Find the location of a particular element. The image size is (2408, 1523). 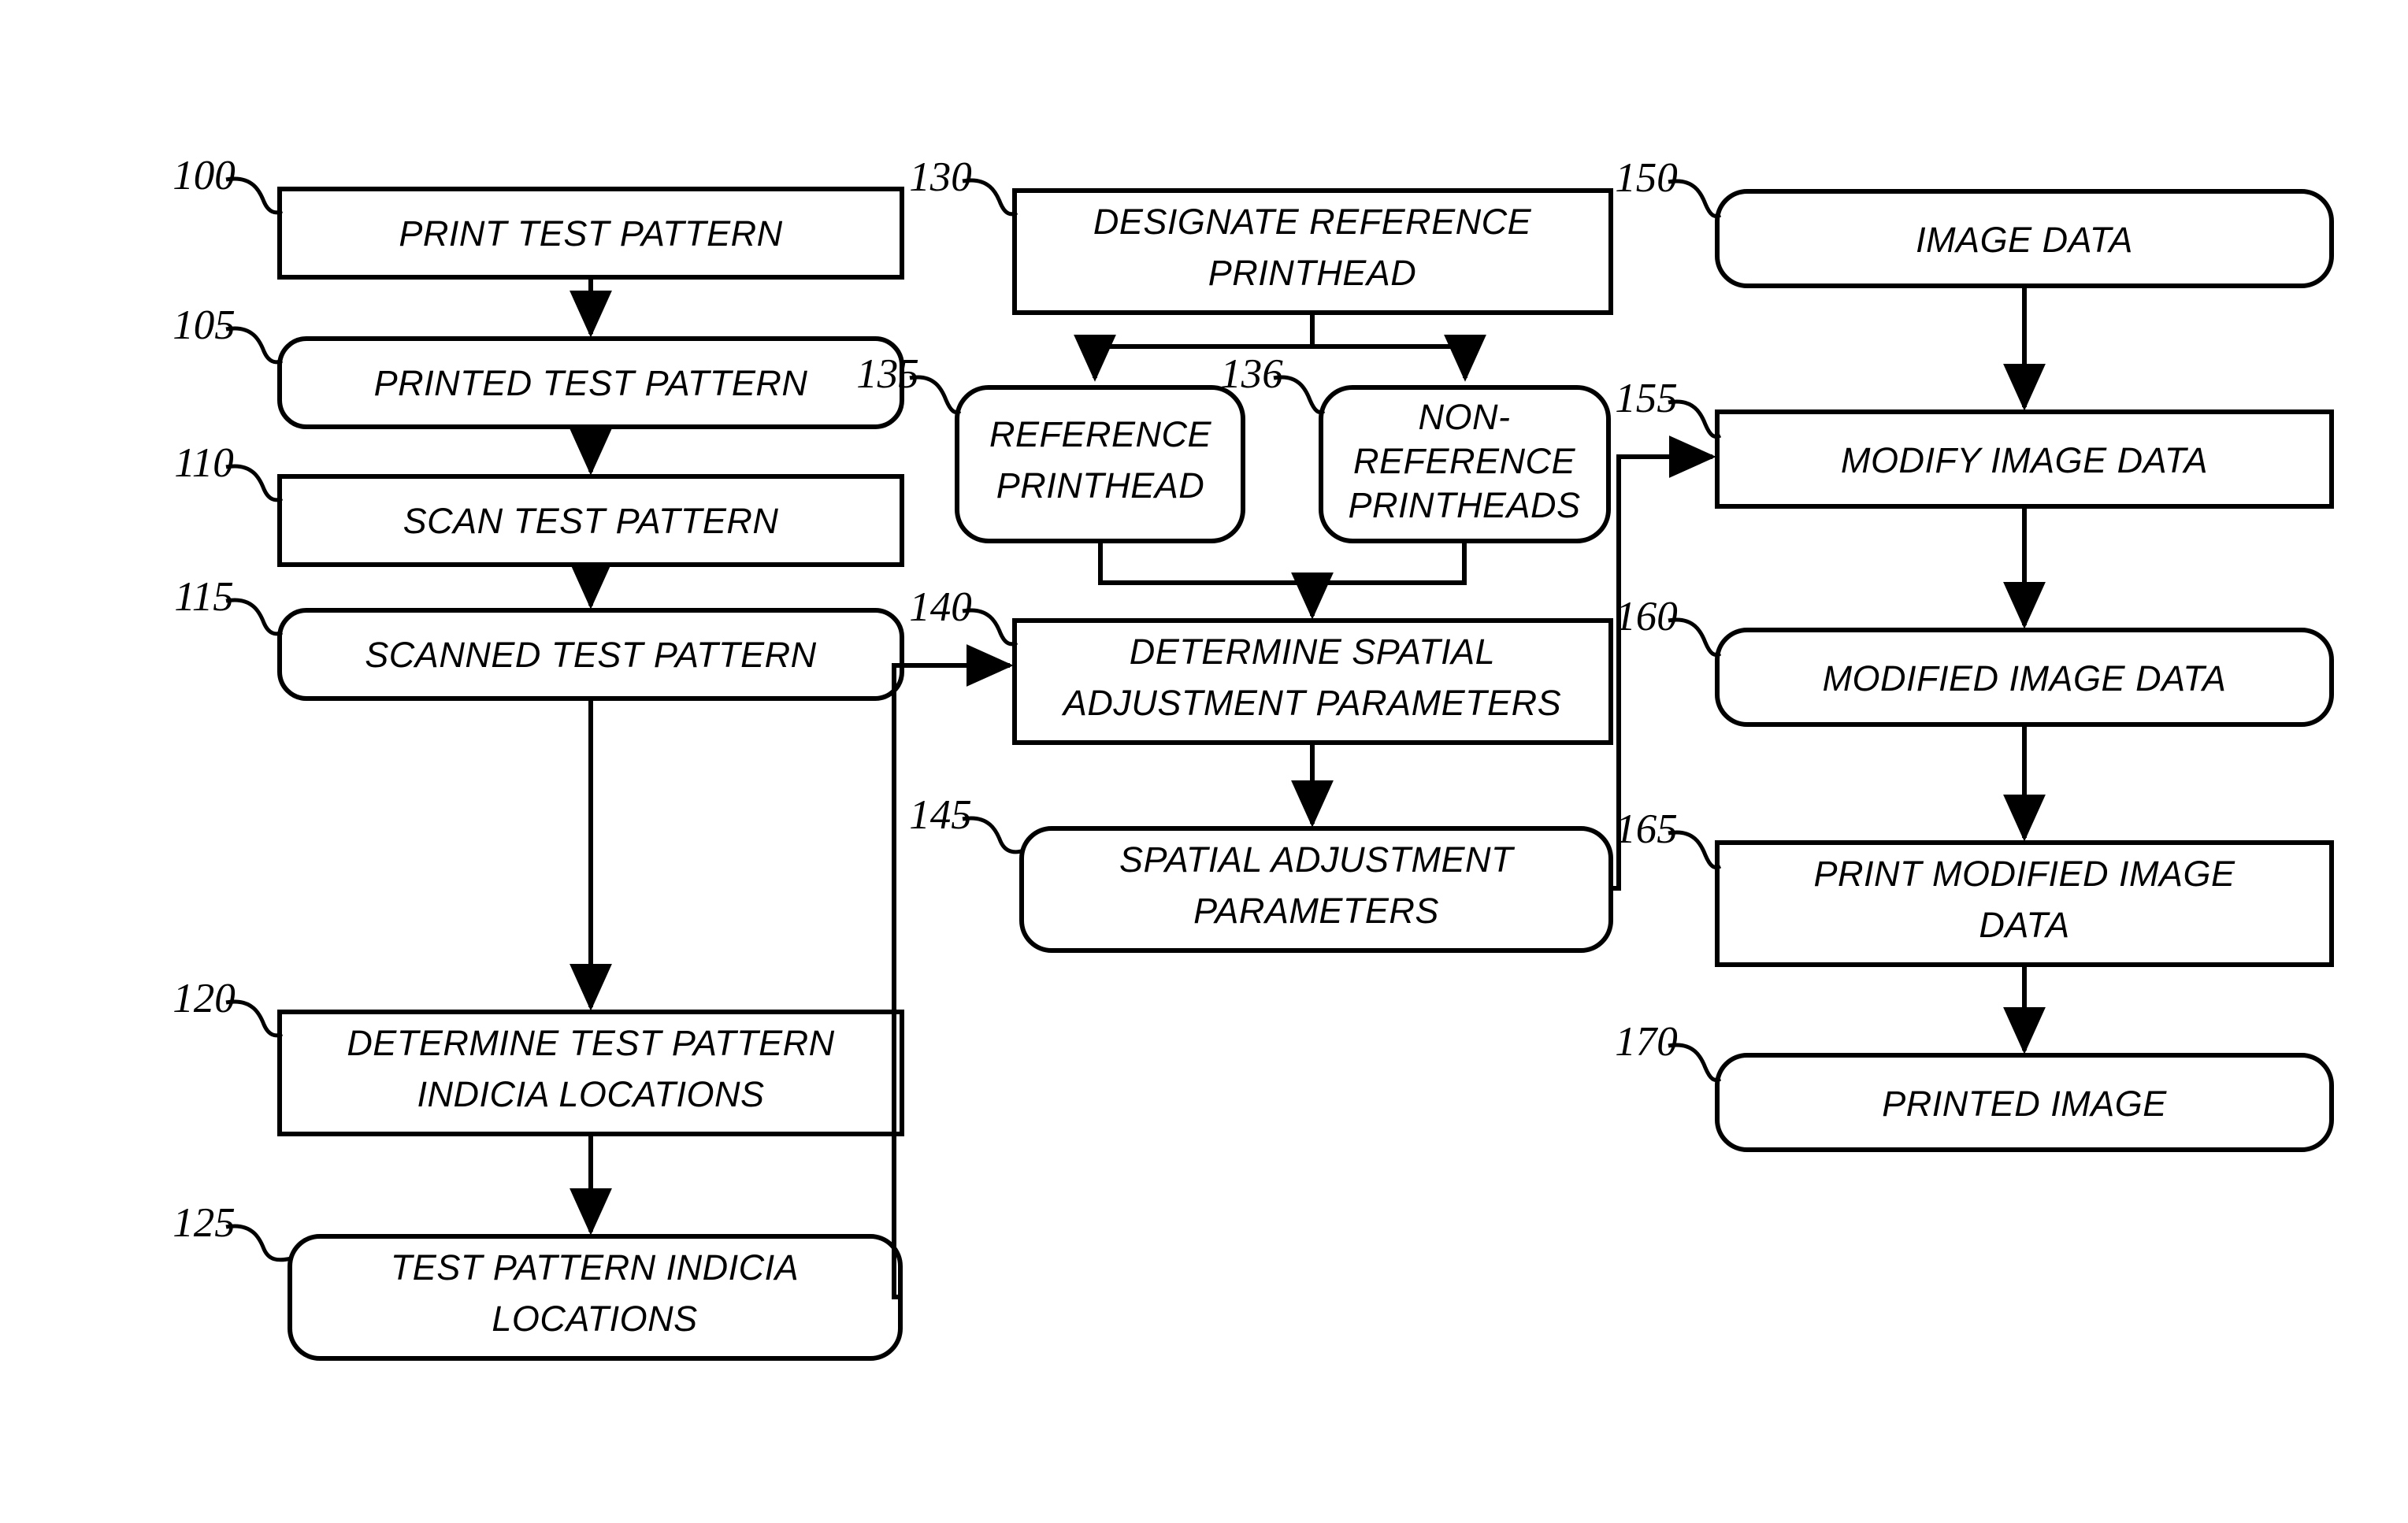

node-120-label-line2: INDICIA LOCATIONS is located at coordinates (590, 1094).